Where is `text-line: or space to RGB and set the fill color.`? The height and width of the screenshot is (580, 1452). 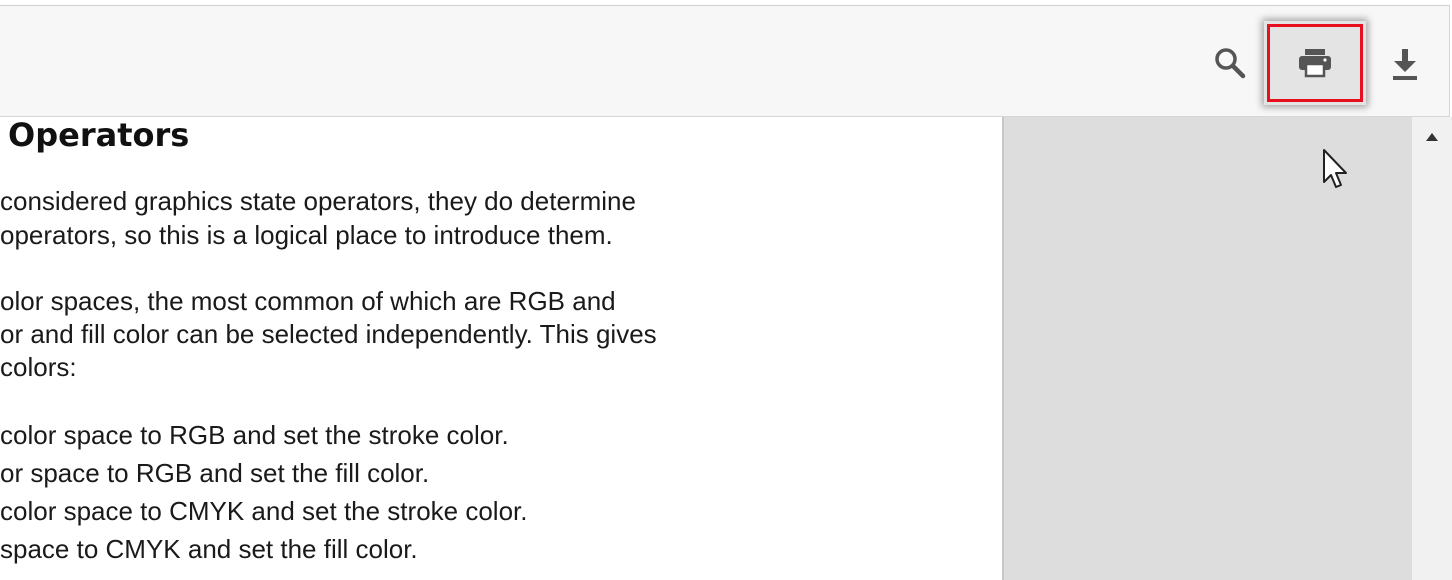
text-line: or space to RGB and set the fill color. is located at coordinates (215, 473).